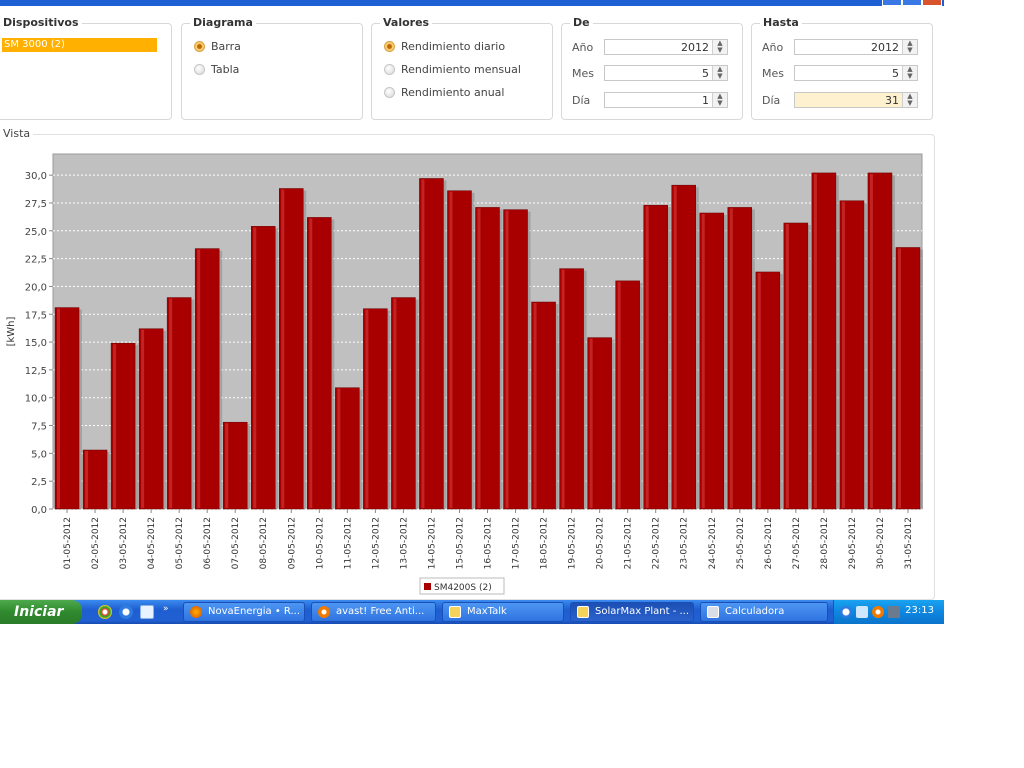 The height and width of the screenshot is (768, 1024). I want to click on from-title: De, so click(581, 22).